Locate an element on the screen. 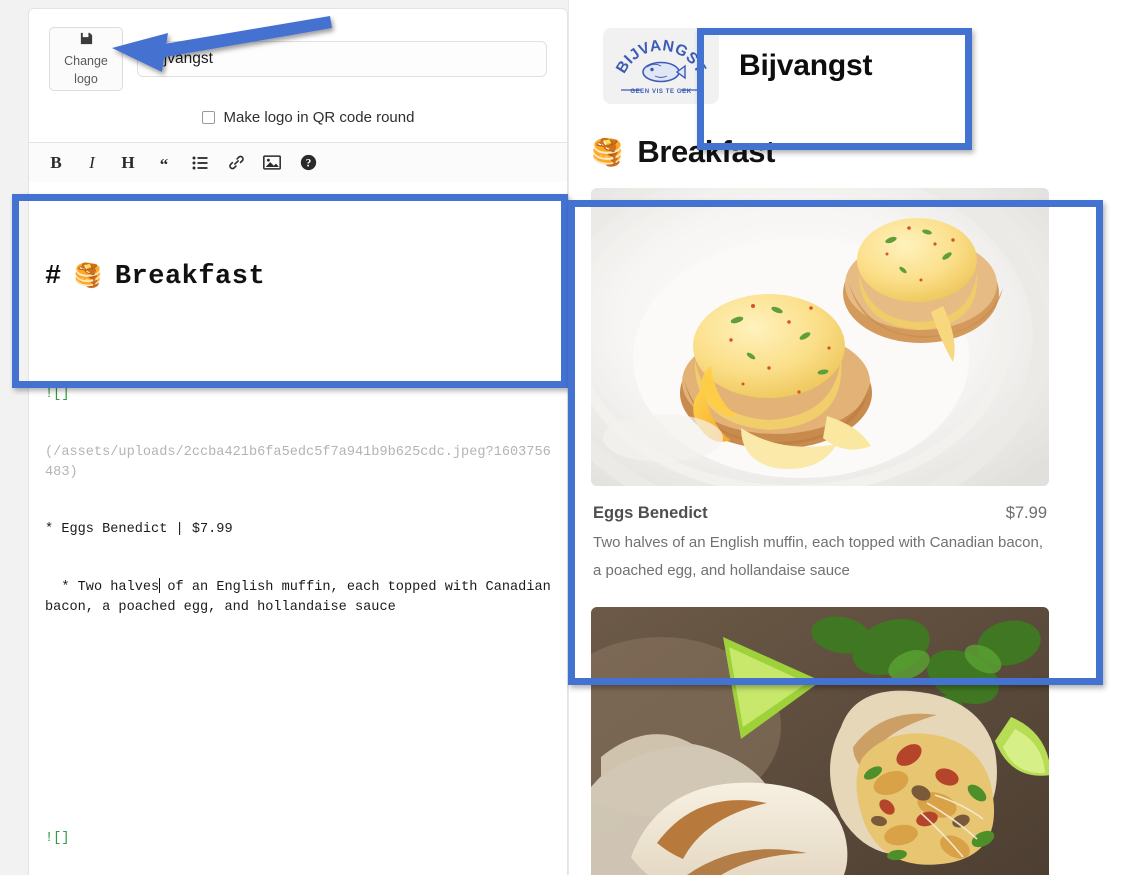 This screenshot has width=1121, height=875. heading-icon: H is located at coordinates (128, 163).